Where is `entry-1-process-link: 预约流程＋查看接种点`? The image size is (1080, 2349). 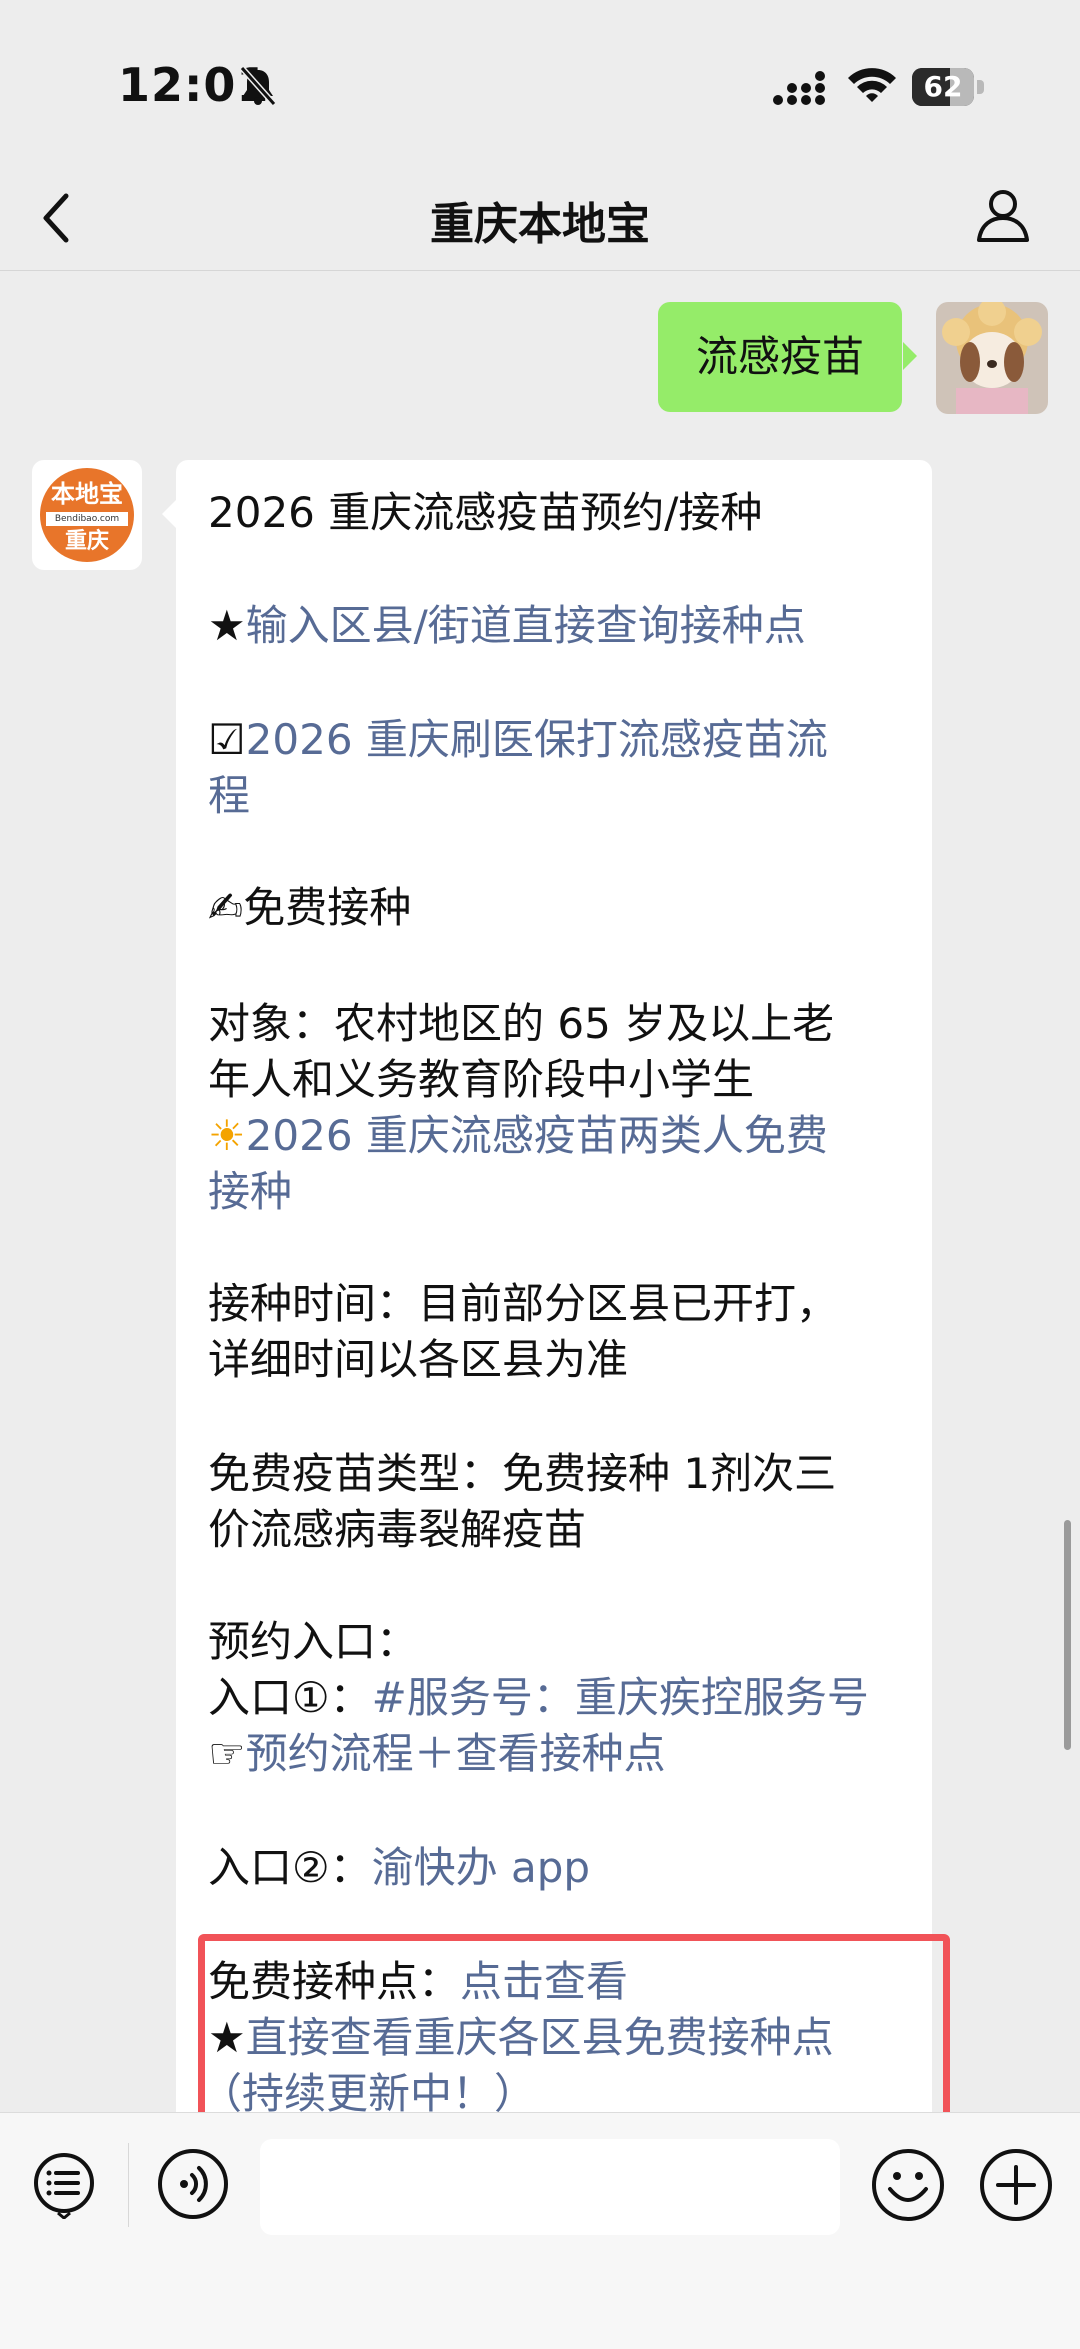 entry-1-process-link: 预约流程＋查看接种点 is located at coordinates (456, 1753).